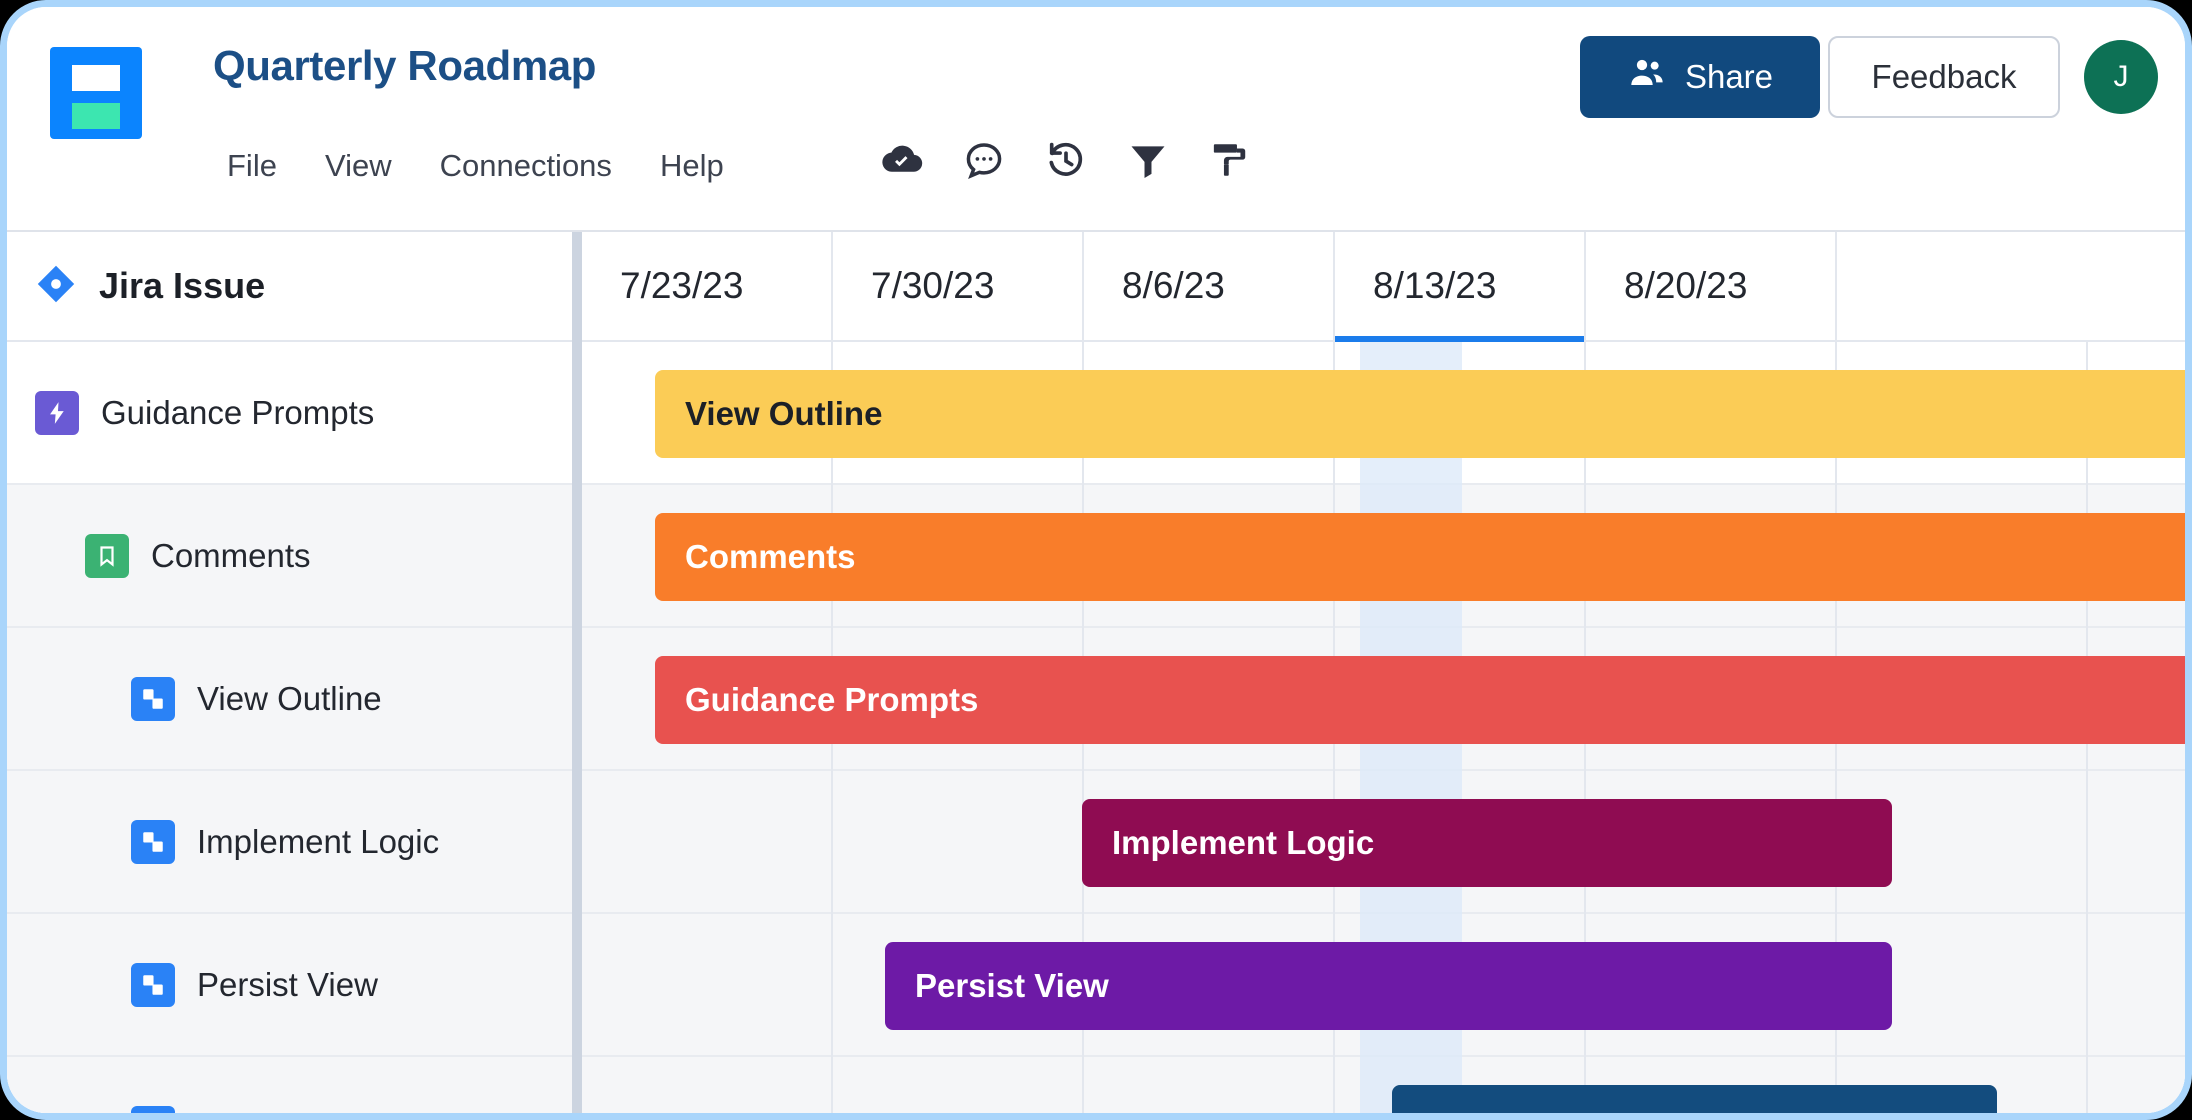 The height and width of the screenshot is (1120, 2192). I want to click on date-column-5: 8/20/23, so click(1711, 286).